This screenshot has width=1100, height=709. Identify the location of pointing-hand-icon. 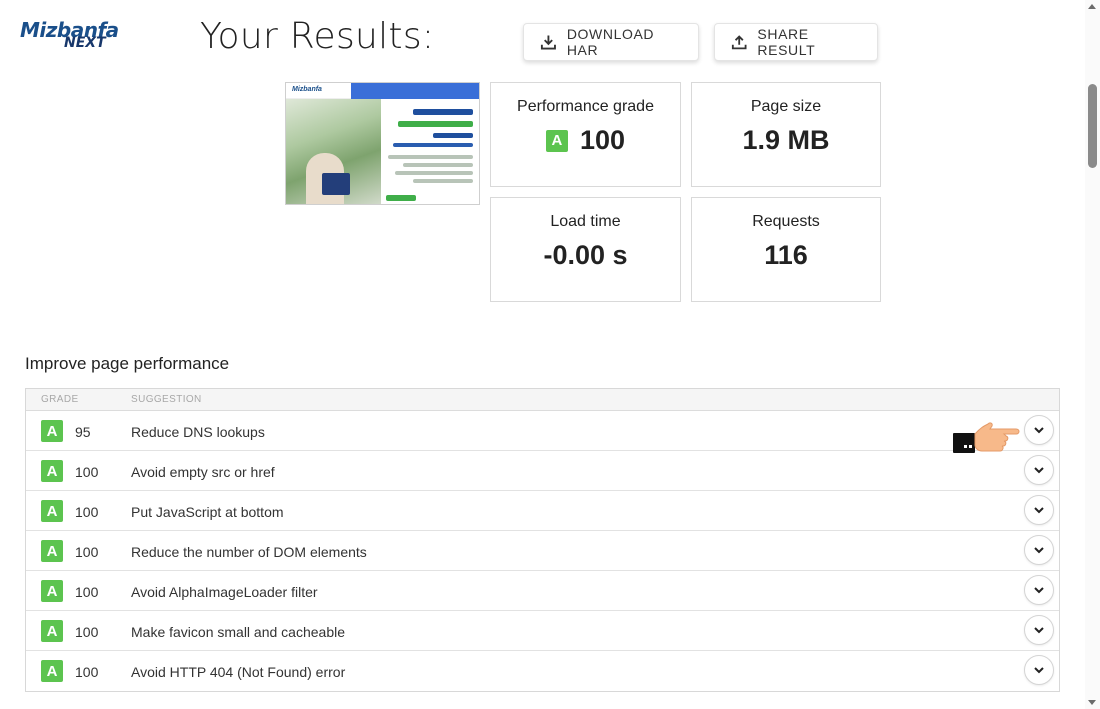
(986, 437).